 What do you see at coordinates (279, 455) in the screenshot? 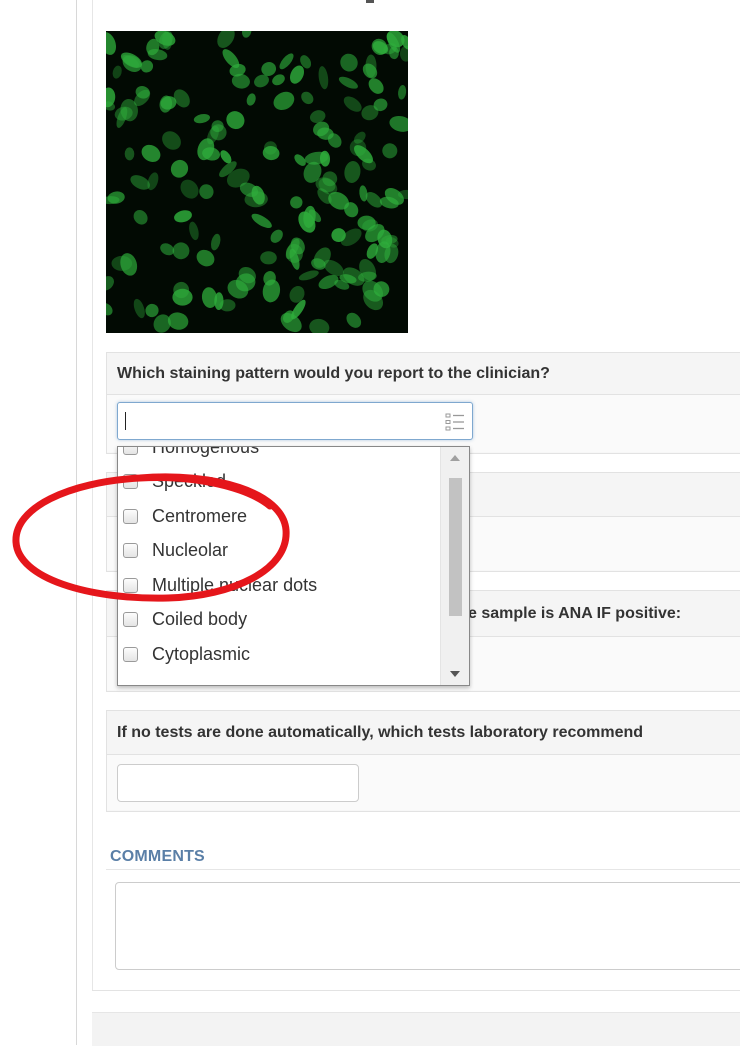
I see `option-homogenous: Homogenous` at bounding box center [279, 455].